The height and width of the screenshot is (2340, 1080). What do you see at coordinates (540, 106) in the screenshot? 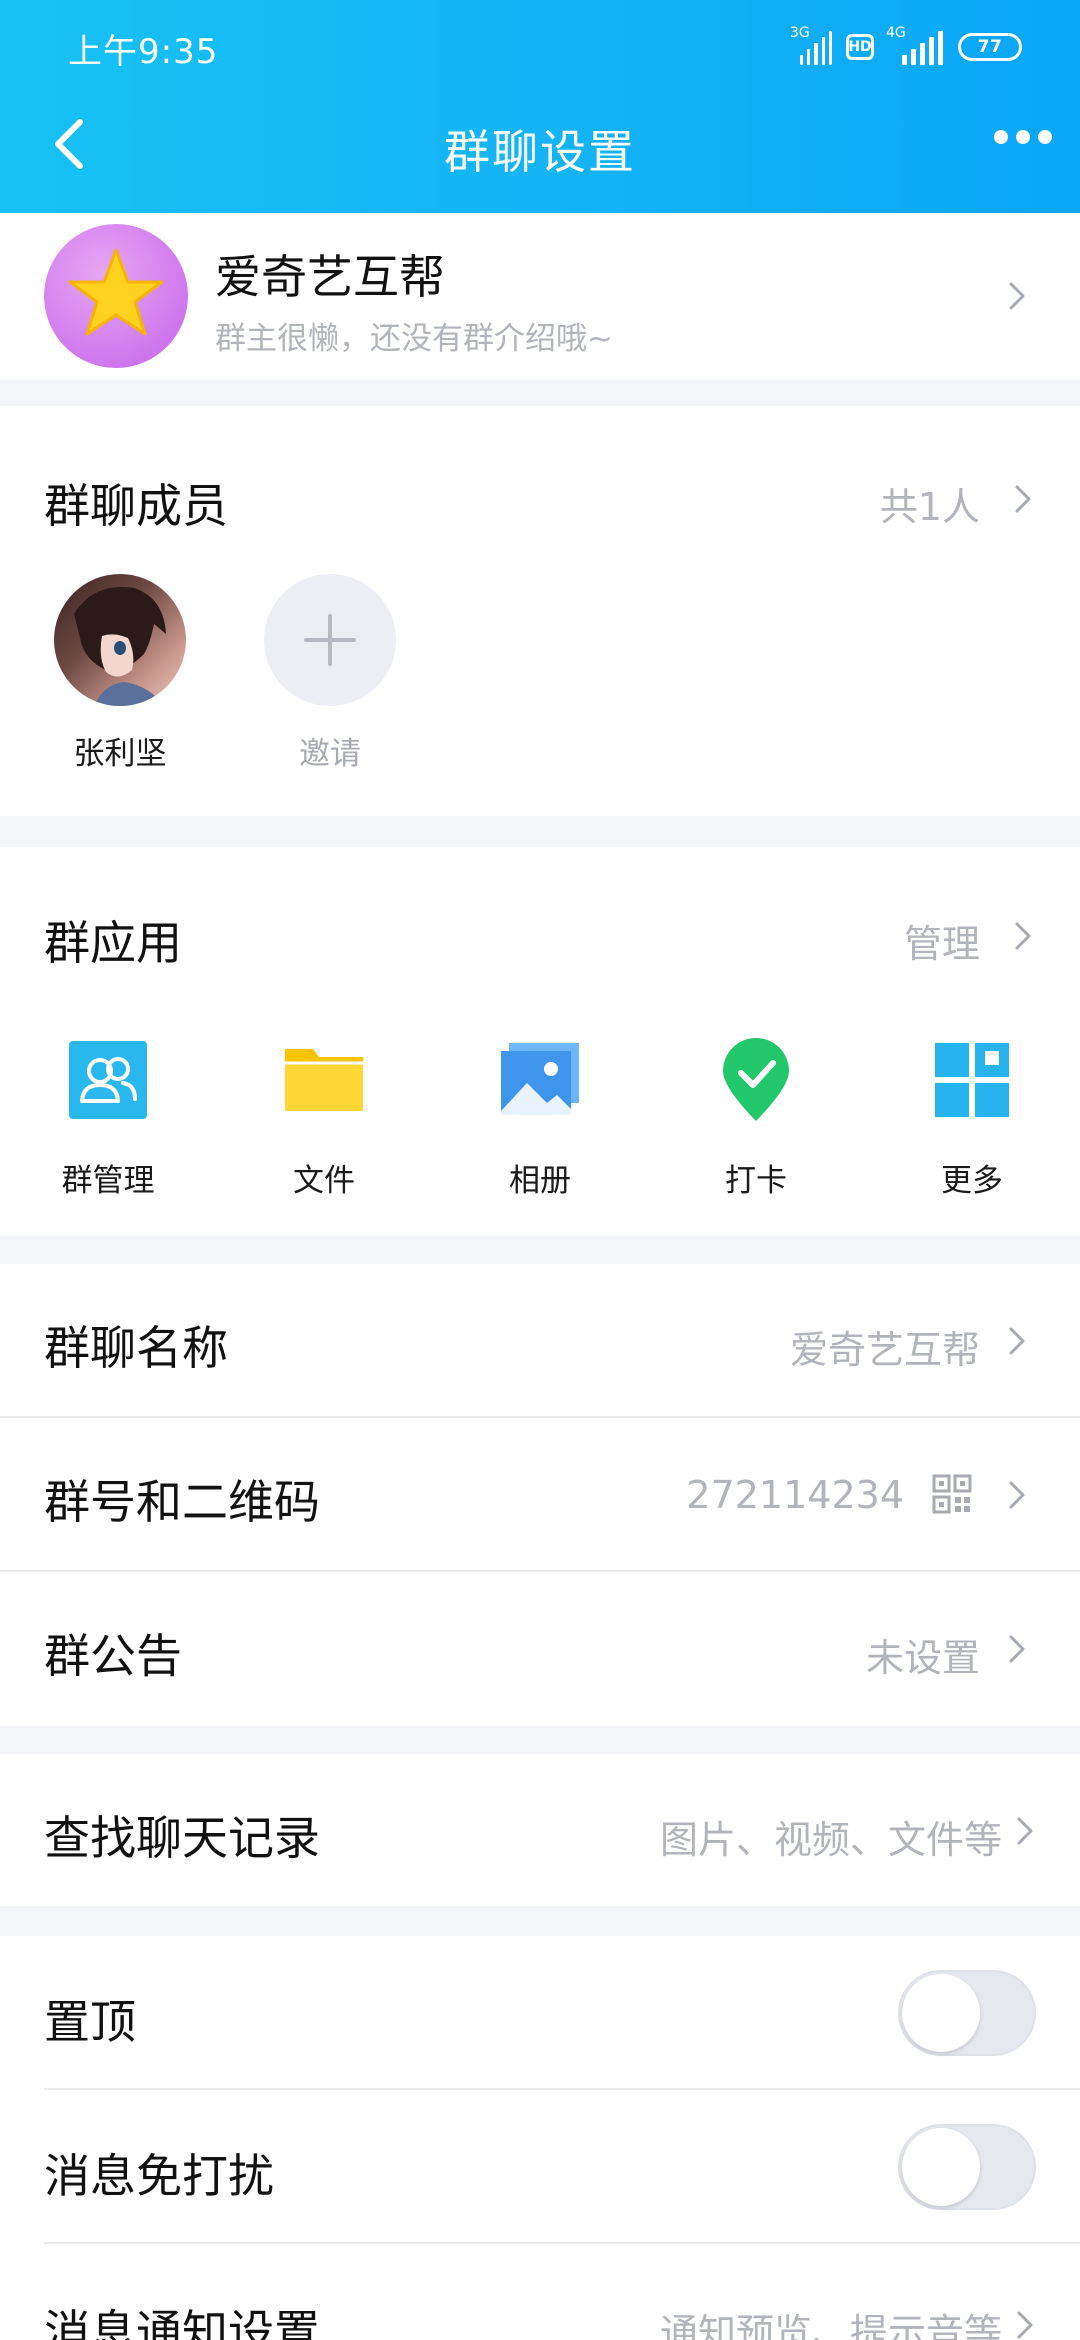
I see `header: 上午9:35 3G HD 4G 77 群聊设置` at bounding box center [540, 106].